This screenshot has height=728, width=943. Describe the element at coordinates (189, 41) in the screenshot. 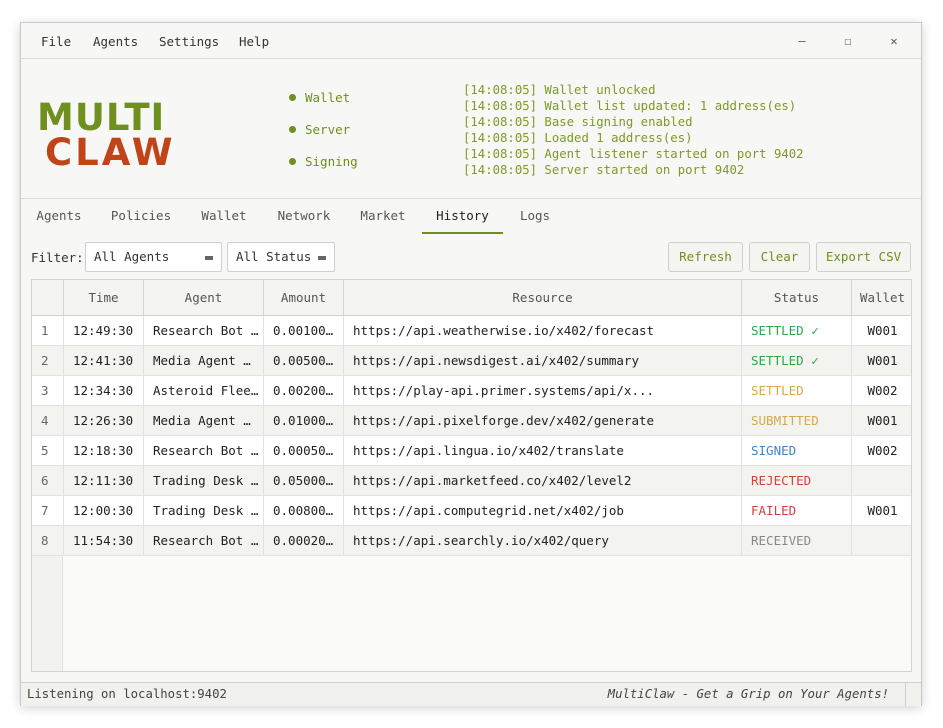

I see `menu-settings: Settings` at that location.